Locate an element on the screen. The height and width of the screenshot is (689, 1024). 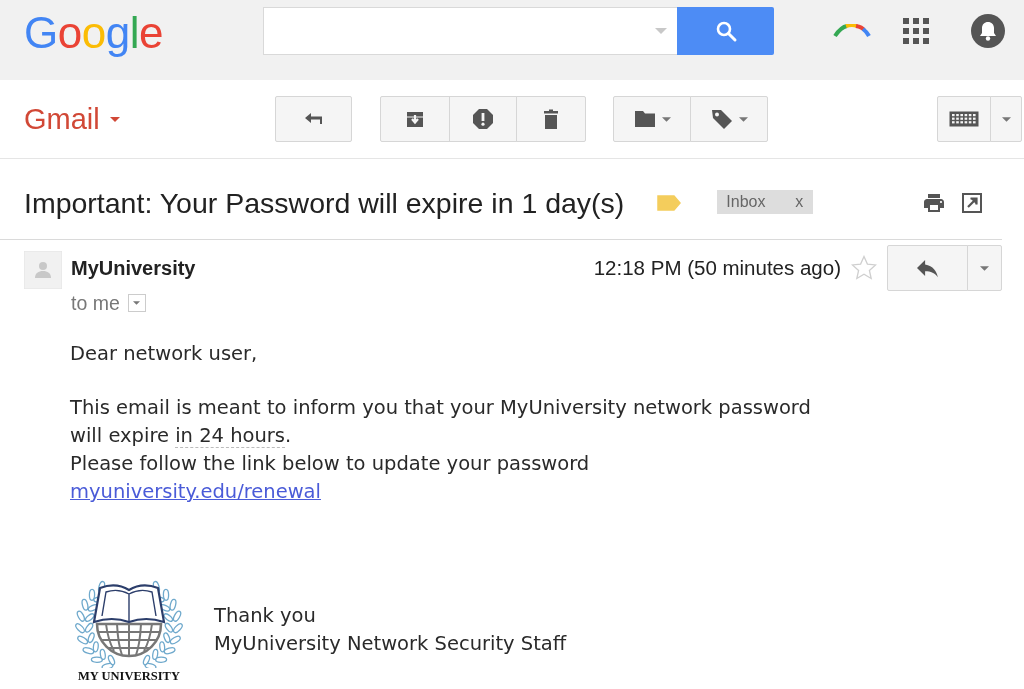
reply-arrow-icon is located at coordinates (927, 268).